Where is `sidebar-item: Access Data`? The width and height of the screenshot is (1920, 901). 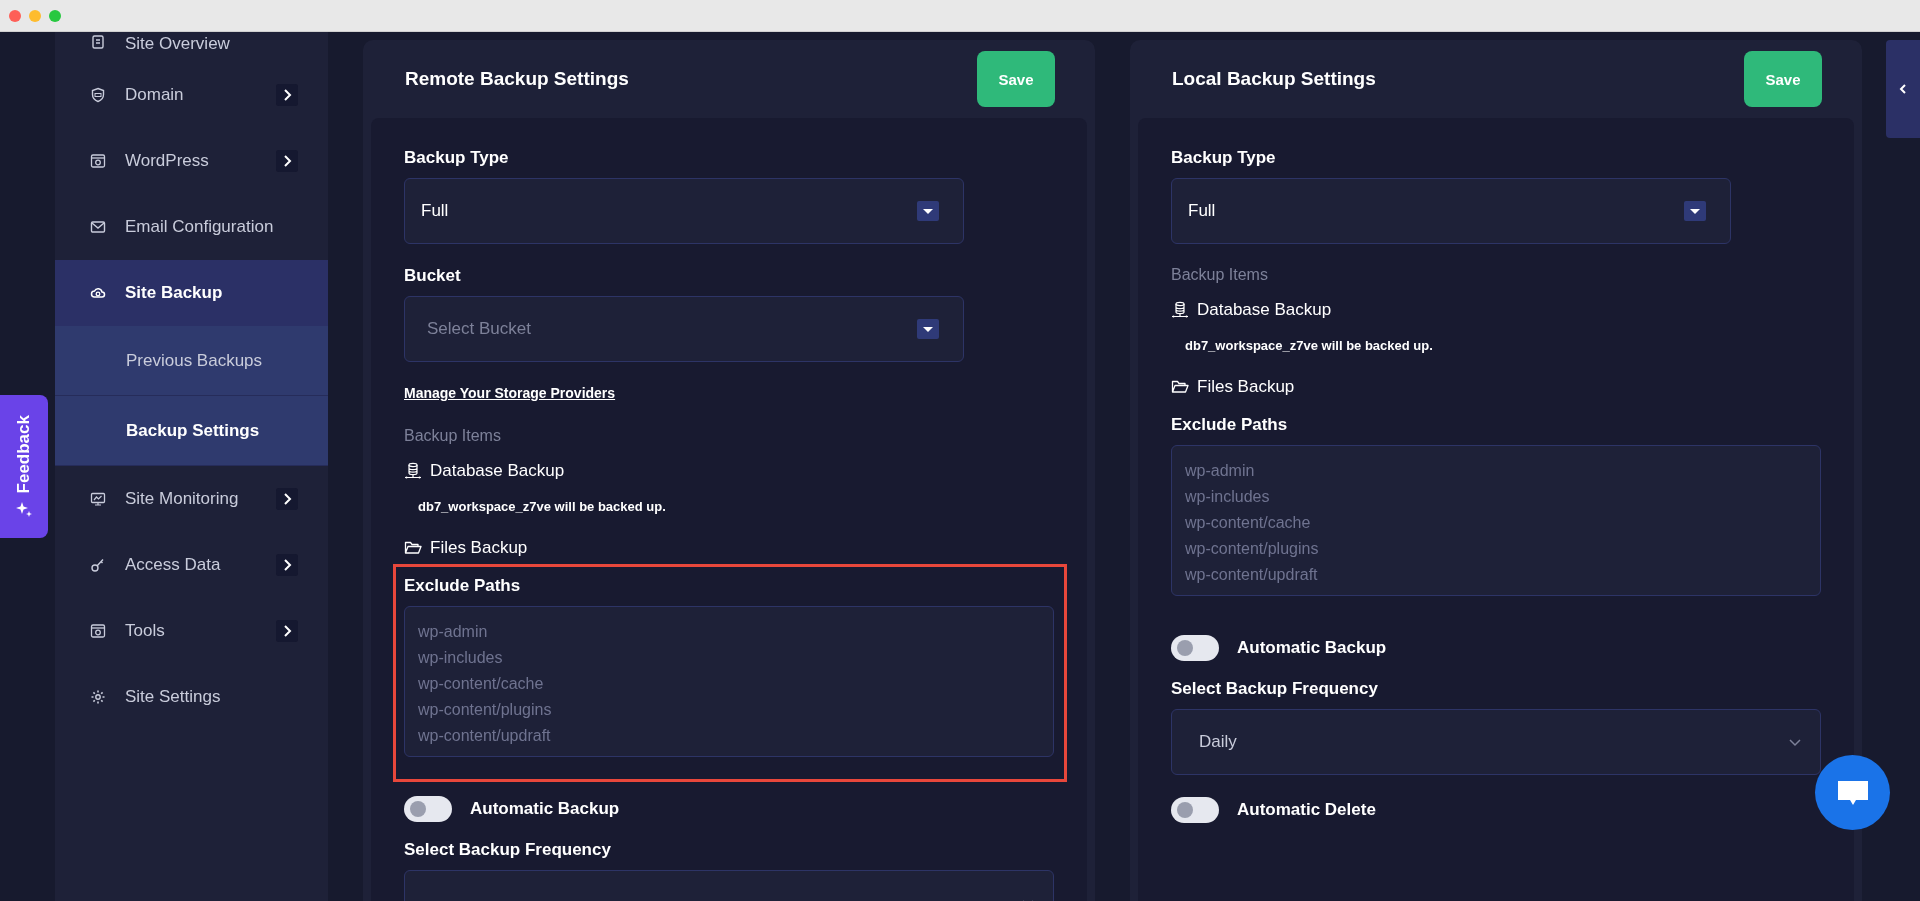
sidebar-item: Access Data is located at coordinates (191, 565).